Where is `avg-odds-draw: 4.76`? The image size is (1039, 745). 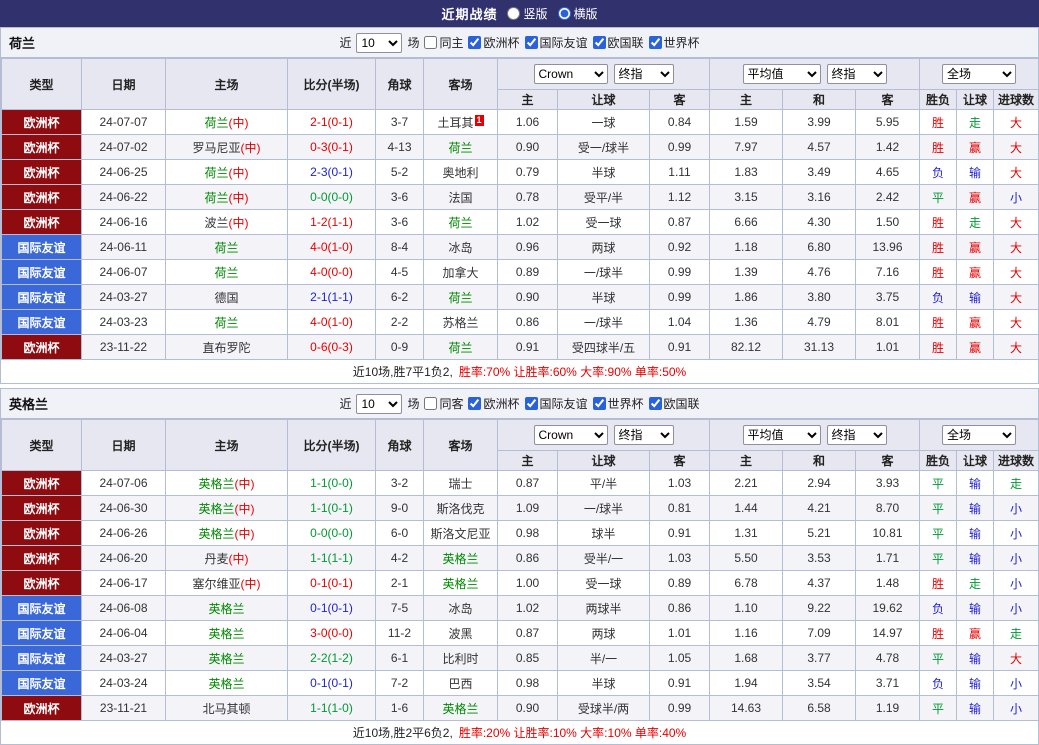 avg-odds-draw: 4.76 is located at coordinates (819, 272).